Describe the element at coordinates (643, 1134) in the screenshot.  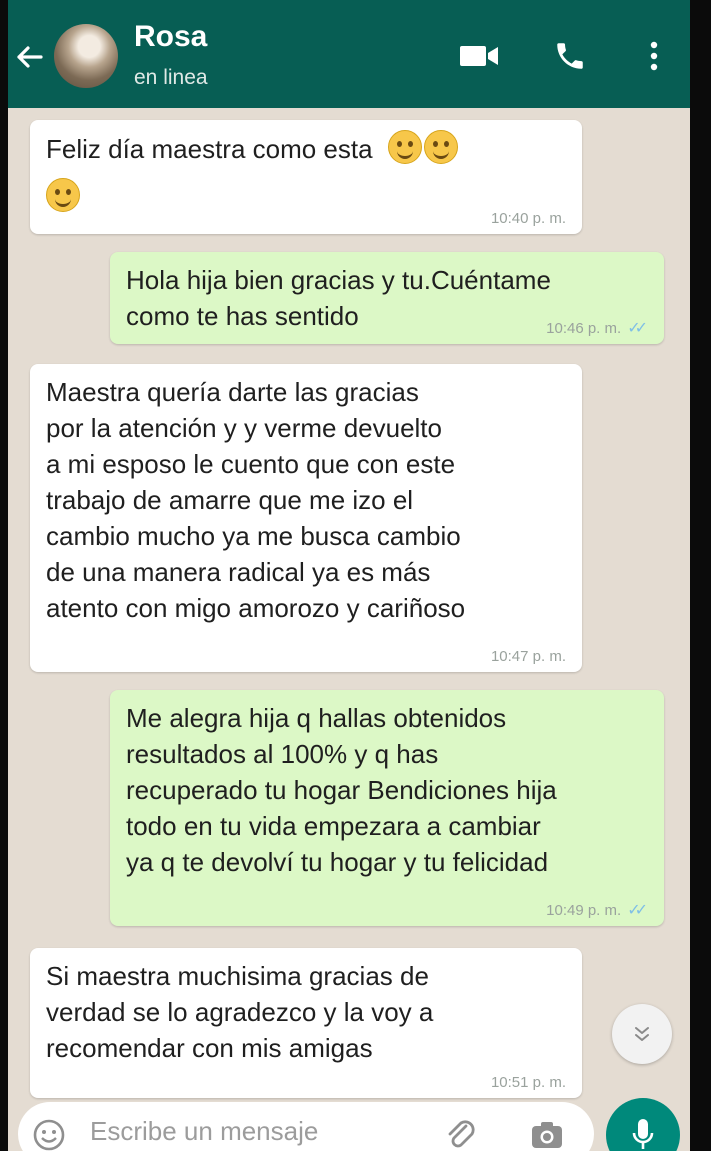
I see `microphone-icon` at that location.